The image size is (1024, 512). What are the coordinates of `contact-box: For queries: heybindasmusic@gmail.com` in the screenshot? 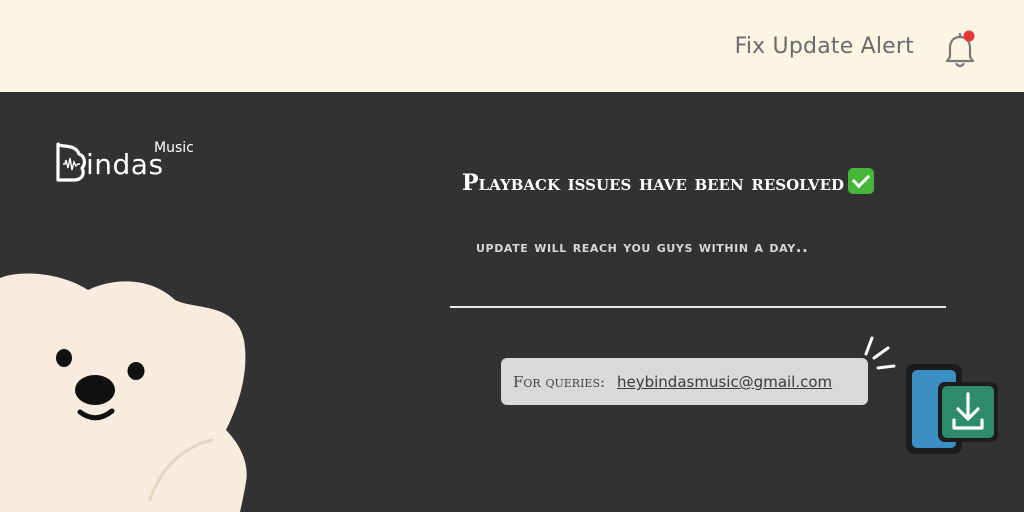 It's located at (684, 381).